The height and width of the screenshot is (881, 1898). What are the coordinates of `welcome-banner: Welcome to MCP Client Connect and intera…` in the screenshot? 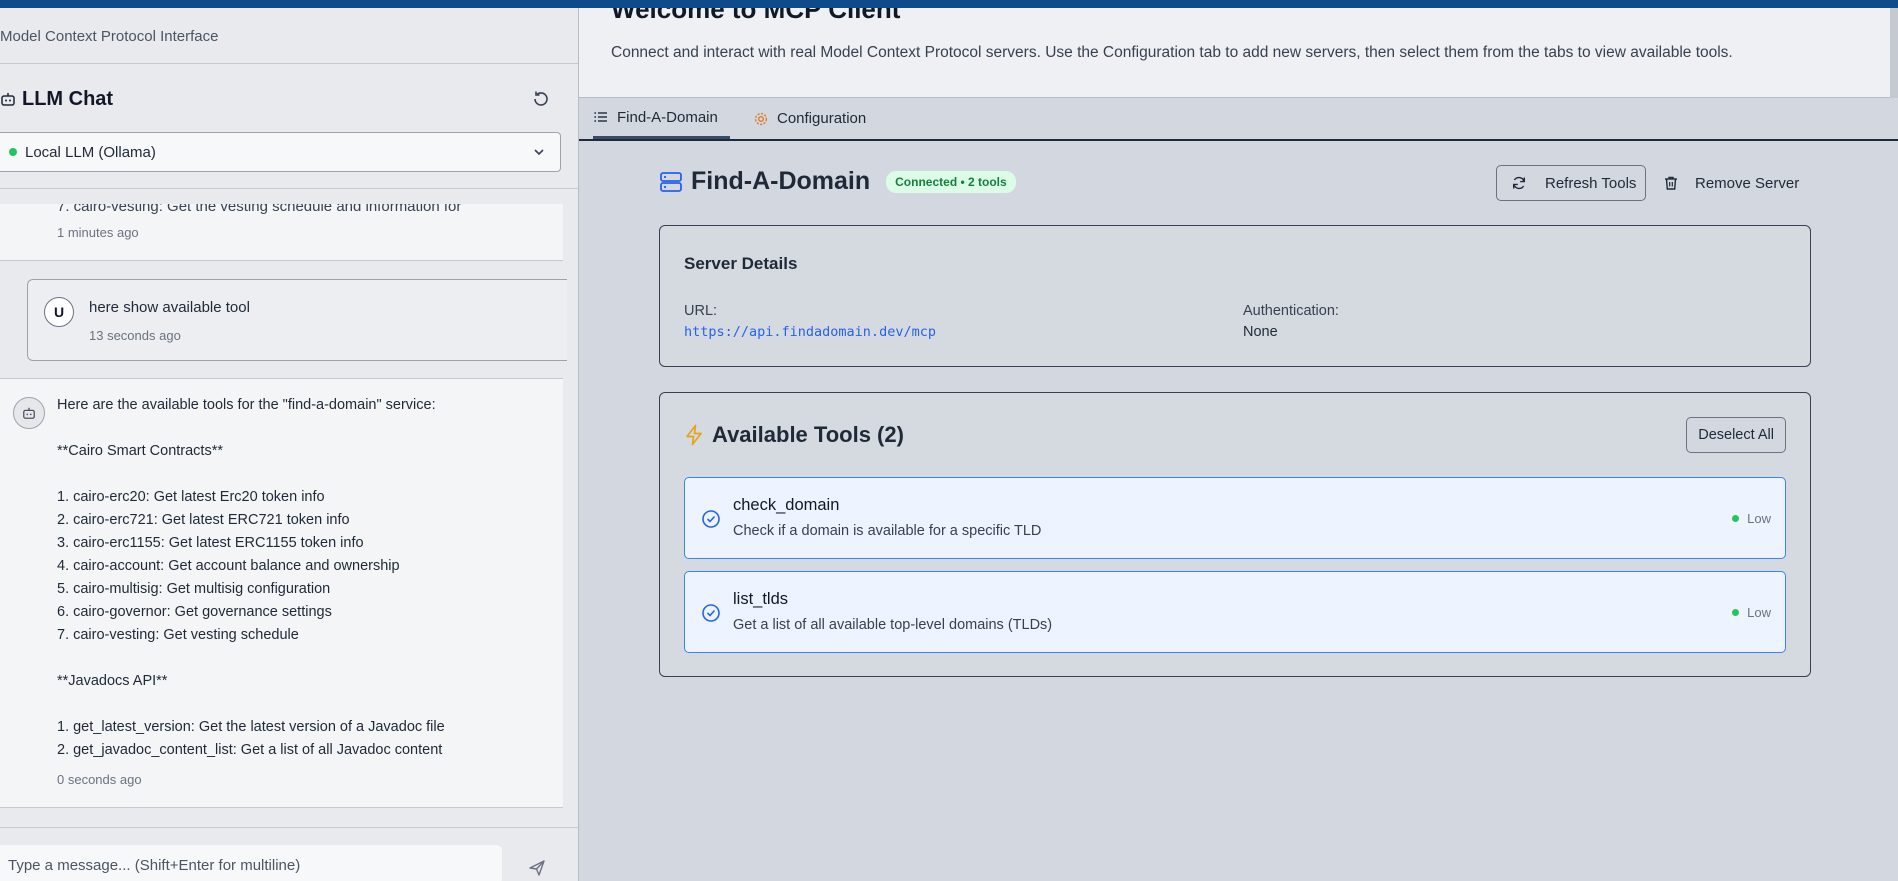 It's located at (1234, 49).